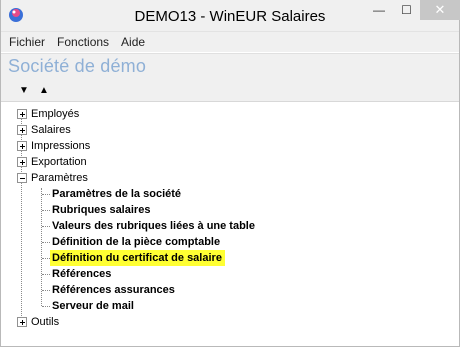  What do you see at coordinates (59, 178) in the screenshot?
I see `tree-node-label: Paramètres` at bounding box center [59, 178].